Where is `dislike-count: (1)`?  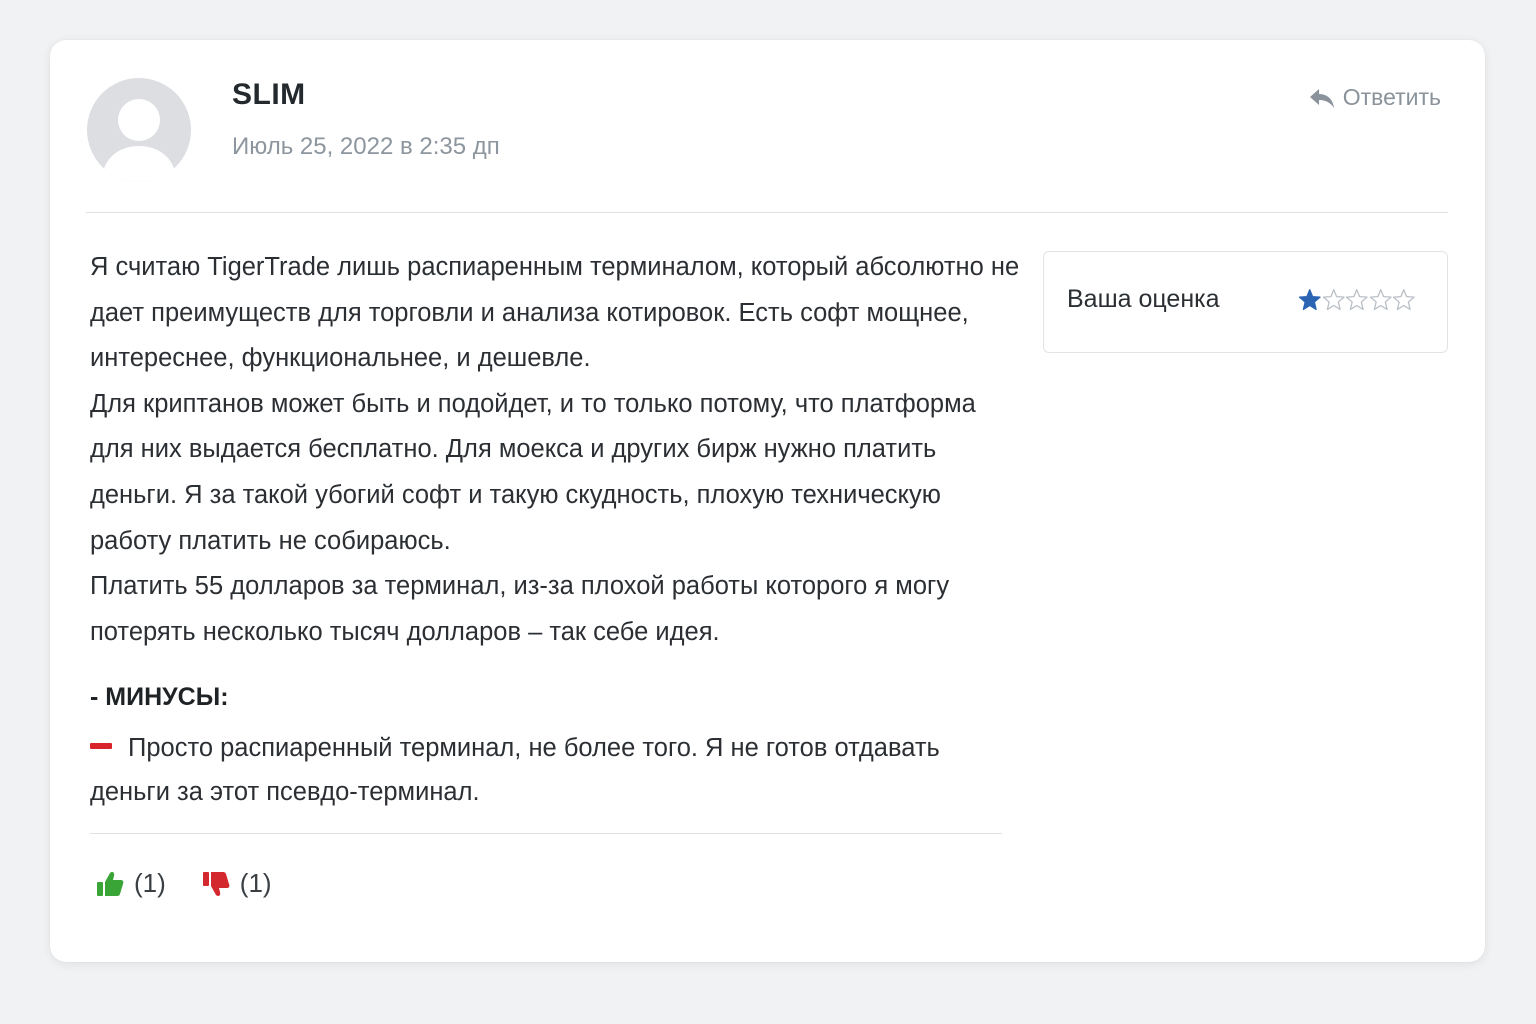
dislike-count: (1) is located at coordinates (255, 883).